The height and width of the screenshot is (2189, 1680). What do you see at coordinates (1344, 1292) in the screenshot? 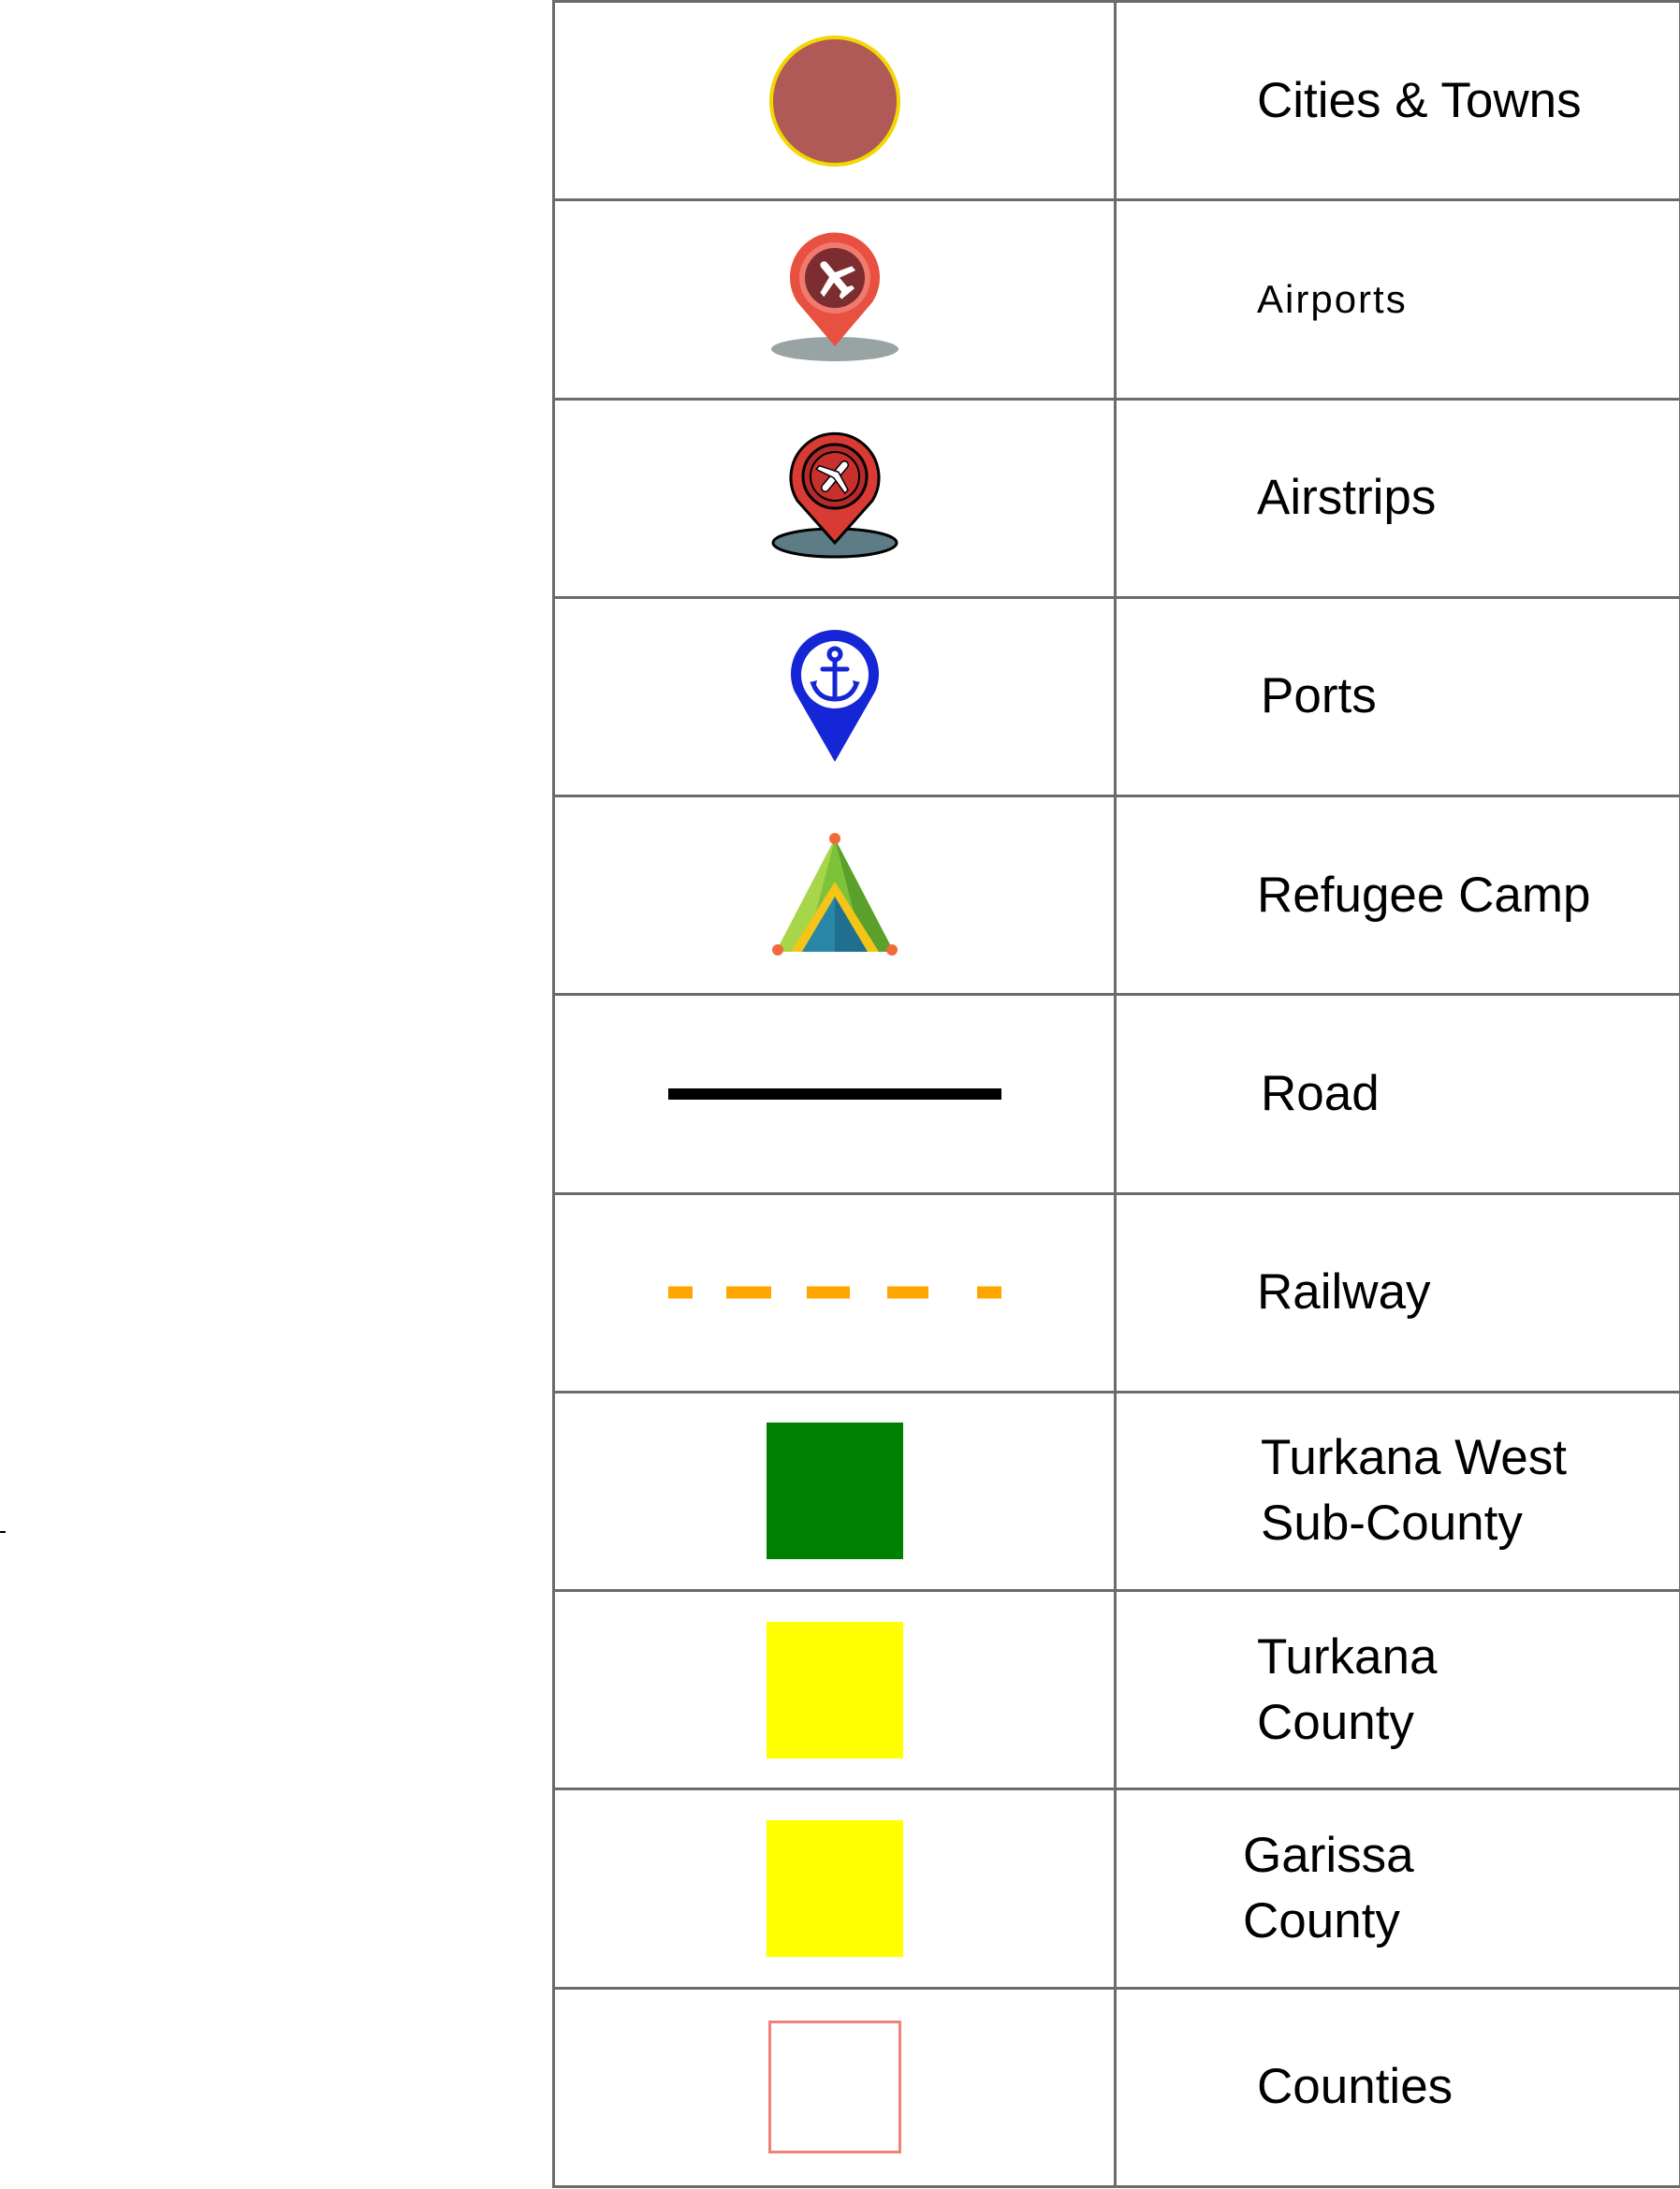
I see `legend-label-railway: Railway` at bounding box center [1344, 1292].